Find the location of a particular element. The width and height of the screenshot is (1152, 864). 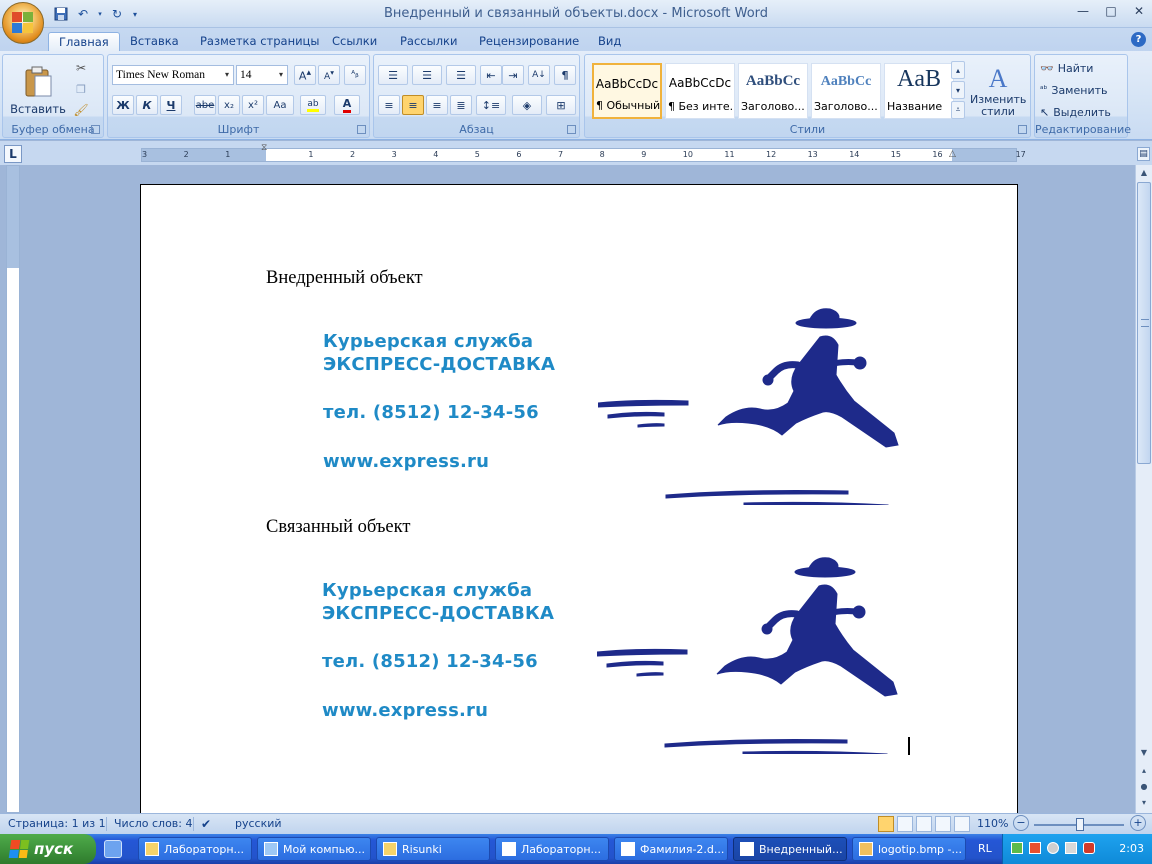

right-indent-marker-icon: △ is located at coordinates (954, 155).